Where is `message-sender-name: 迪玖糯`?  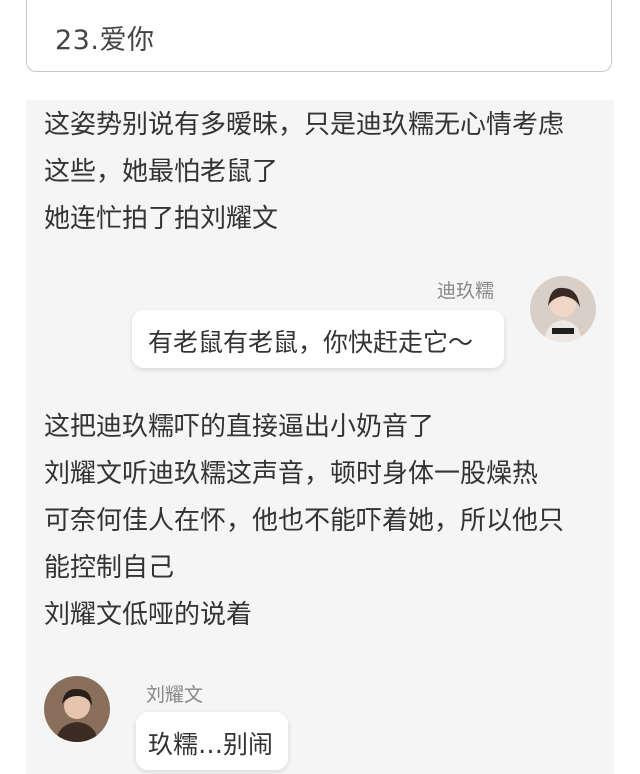
message-sender-name: 迪玖糯 is located at coordinates (465, 291).